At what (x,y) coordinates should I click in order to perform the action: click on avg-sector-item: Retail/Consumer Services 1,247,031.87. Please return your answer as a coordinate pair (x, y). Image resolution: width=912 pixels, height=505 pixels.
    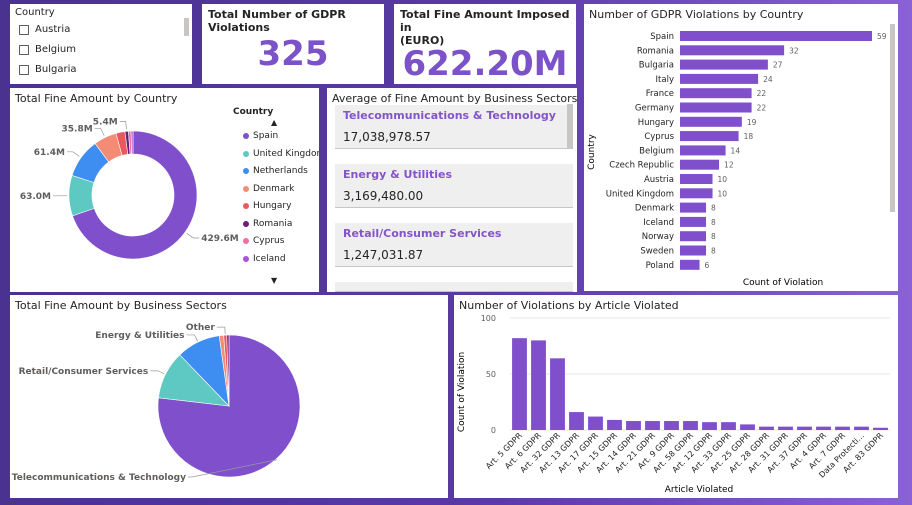
    Looking at the image, I should click on (454, 245).